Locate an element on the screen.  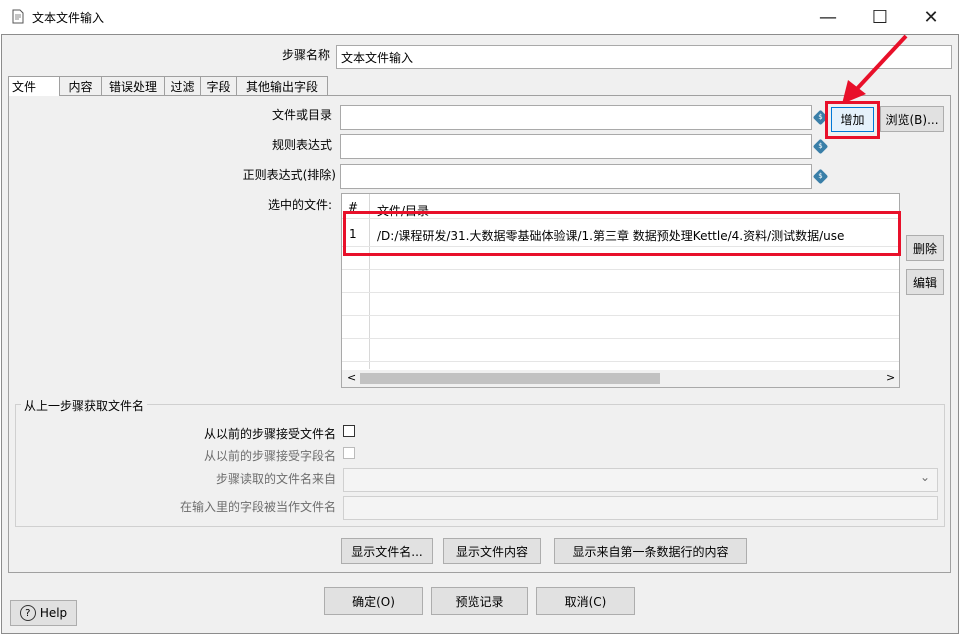
prev-step-group-title: 从上一步骤获取文件名 is located at coordinates (84, 405).